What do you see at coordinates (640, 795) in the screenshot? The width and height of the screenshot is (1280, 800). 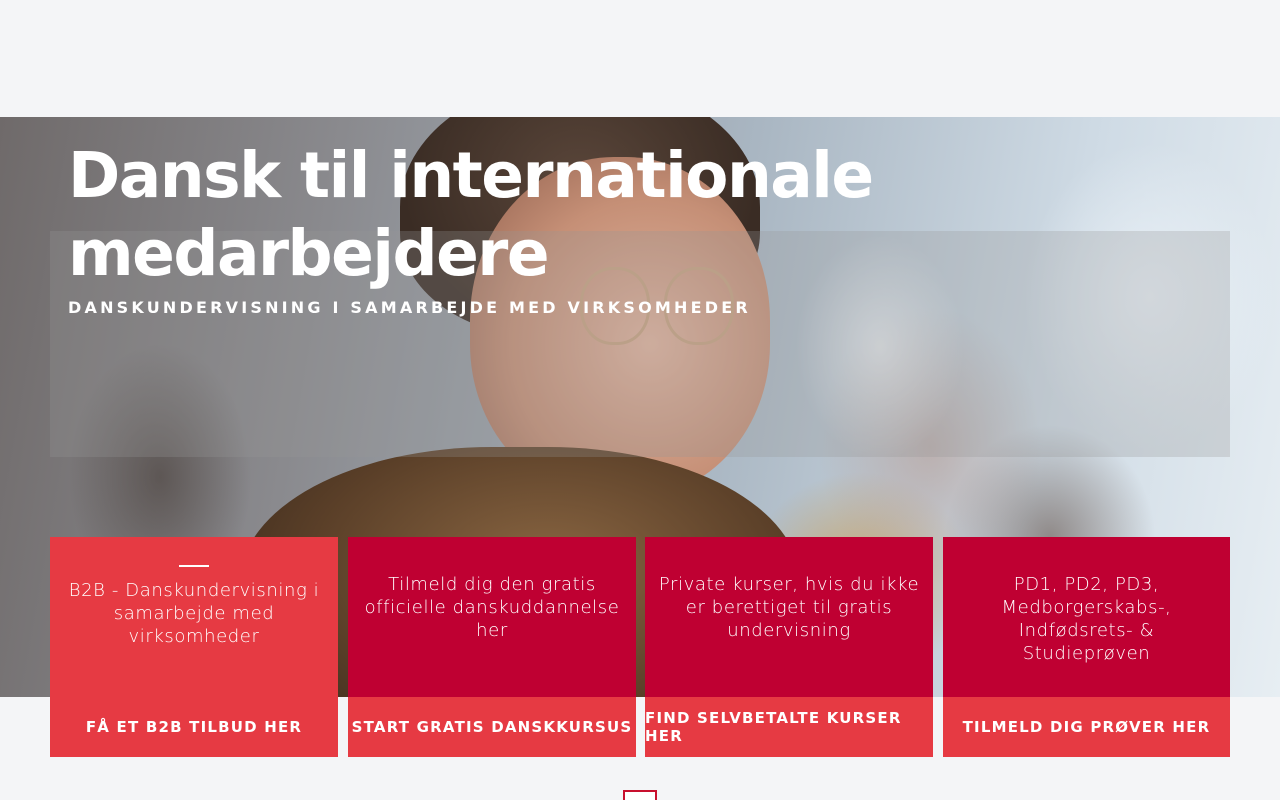 I see `scroll-down-indicator` at bounding box center [640, 795].